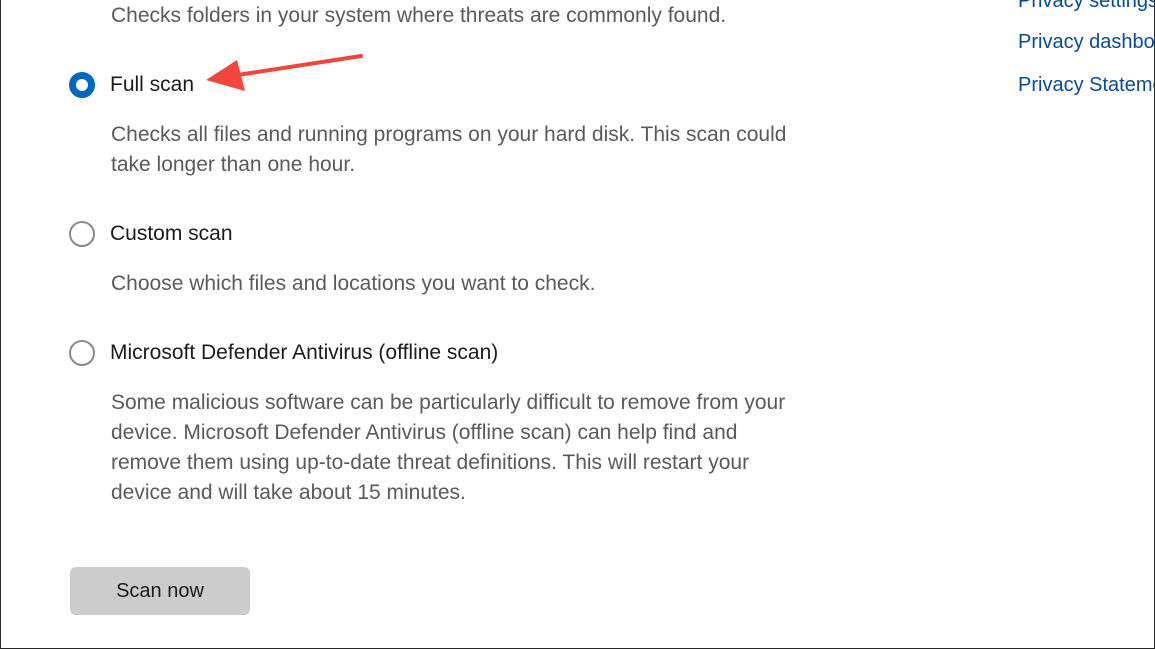 The image size is (1155, 650). Describe the element at coordinates (82, 234) in the screenshot. I see `custom-scan-radio` at that location.